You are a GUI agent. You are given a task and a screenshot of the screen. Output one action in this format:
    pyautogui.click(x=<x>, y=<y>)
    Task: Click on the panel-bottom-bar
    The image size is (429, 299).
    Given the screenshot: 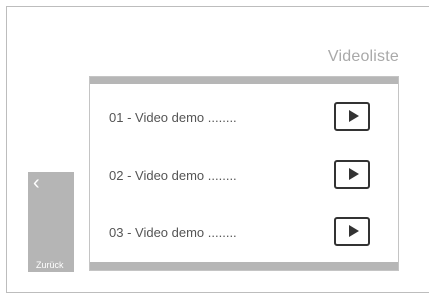 What is the action you would take?
    pyautogui.click(x=244, y=266)
    